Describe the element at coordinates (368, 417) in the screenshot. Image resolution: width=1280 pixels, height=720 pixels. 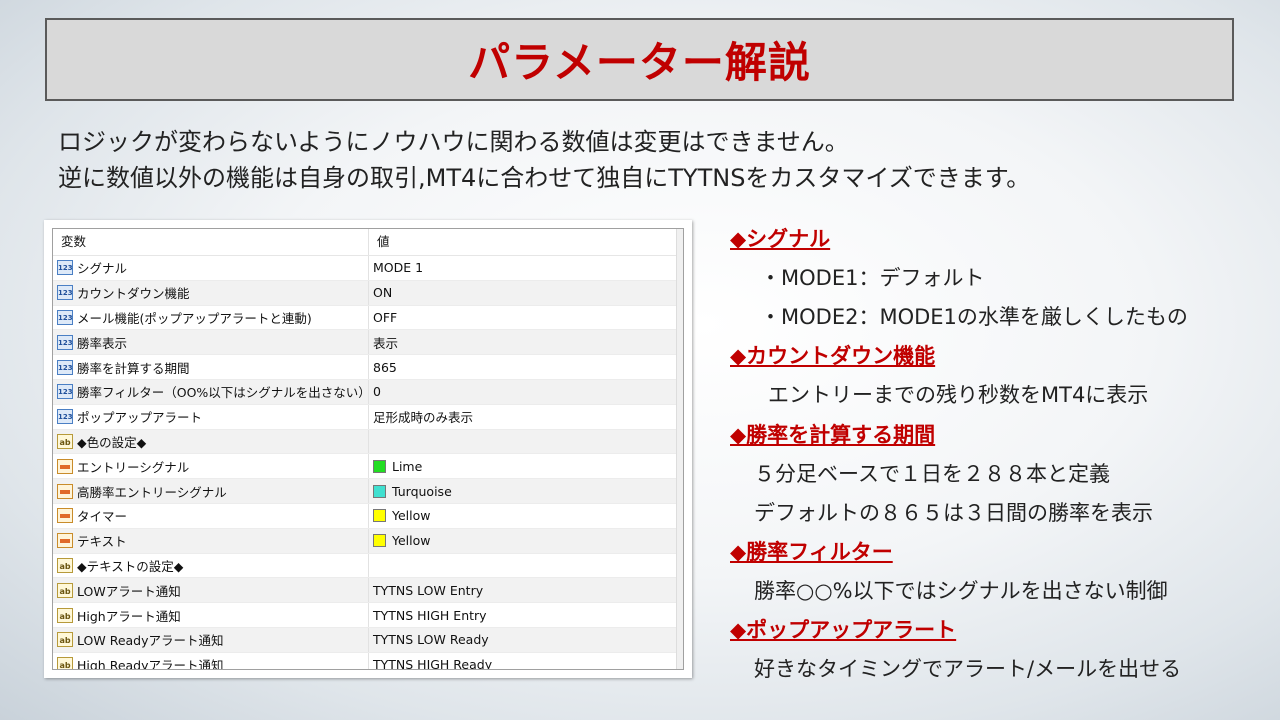
I see `table-row: 123 ポップアップアラート 足形成時のみ表示` at that location.